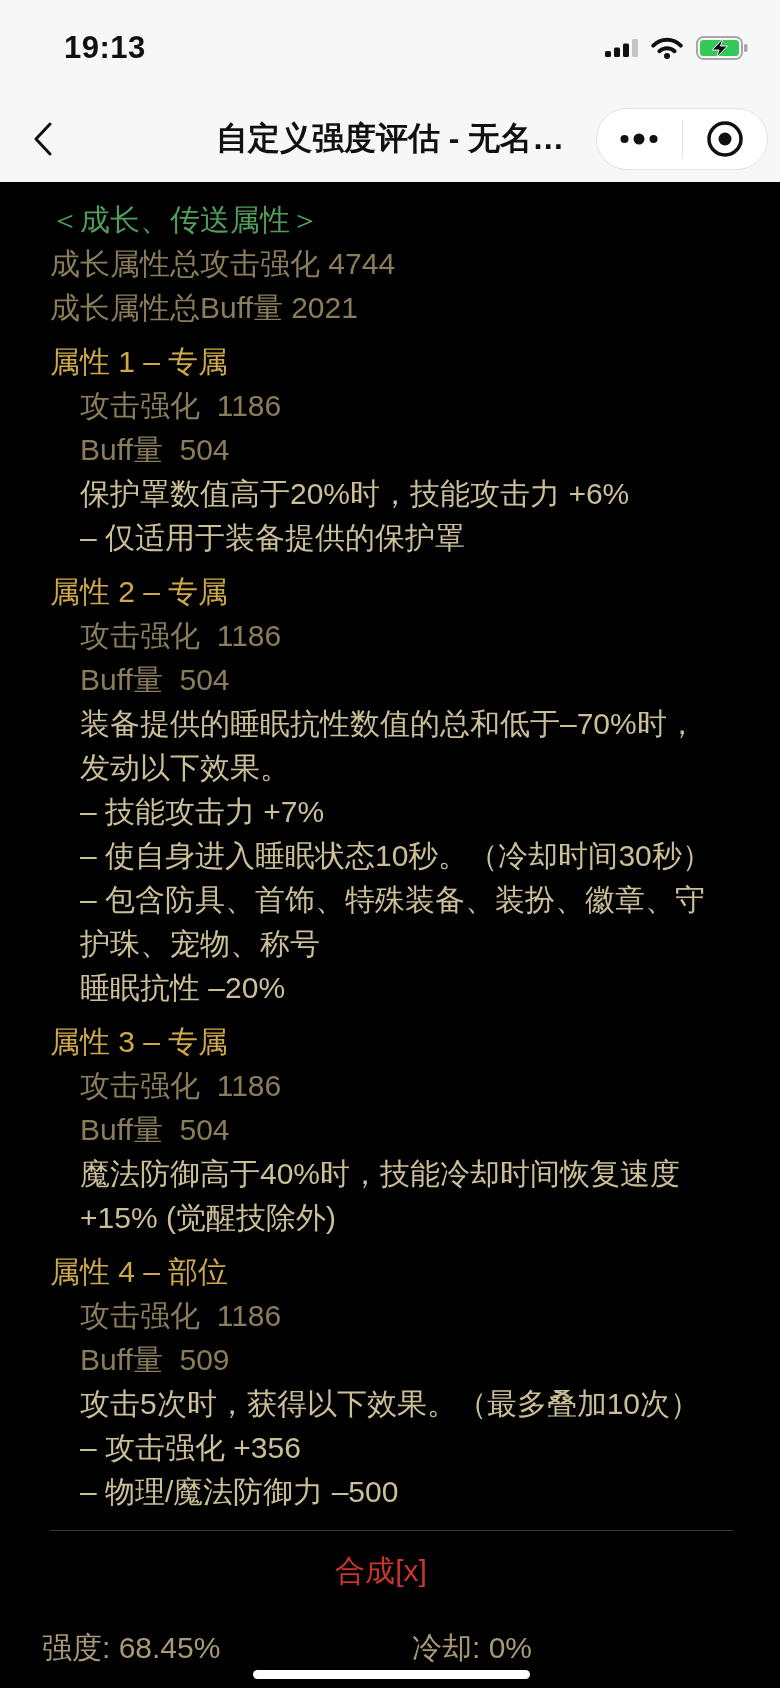 This screenshot has width=780, height=1688. Describe the element at coordinates (639, 139) in the screenshot. I see `more-icon` at that location.